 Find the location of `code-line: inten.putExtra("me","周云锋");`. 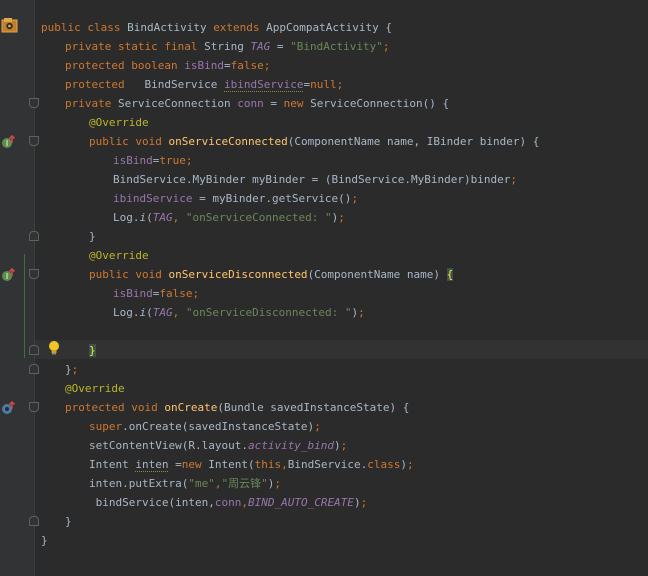

code-line: inten.putExtra("me","周云锋"); is located at coordinates (185, 483).